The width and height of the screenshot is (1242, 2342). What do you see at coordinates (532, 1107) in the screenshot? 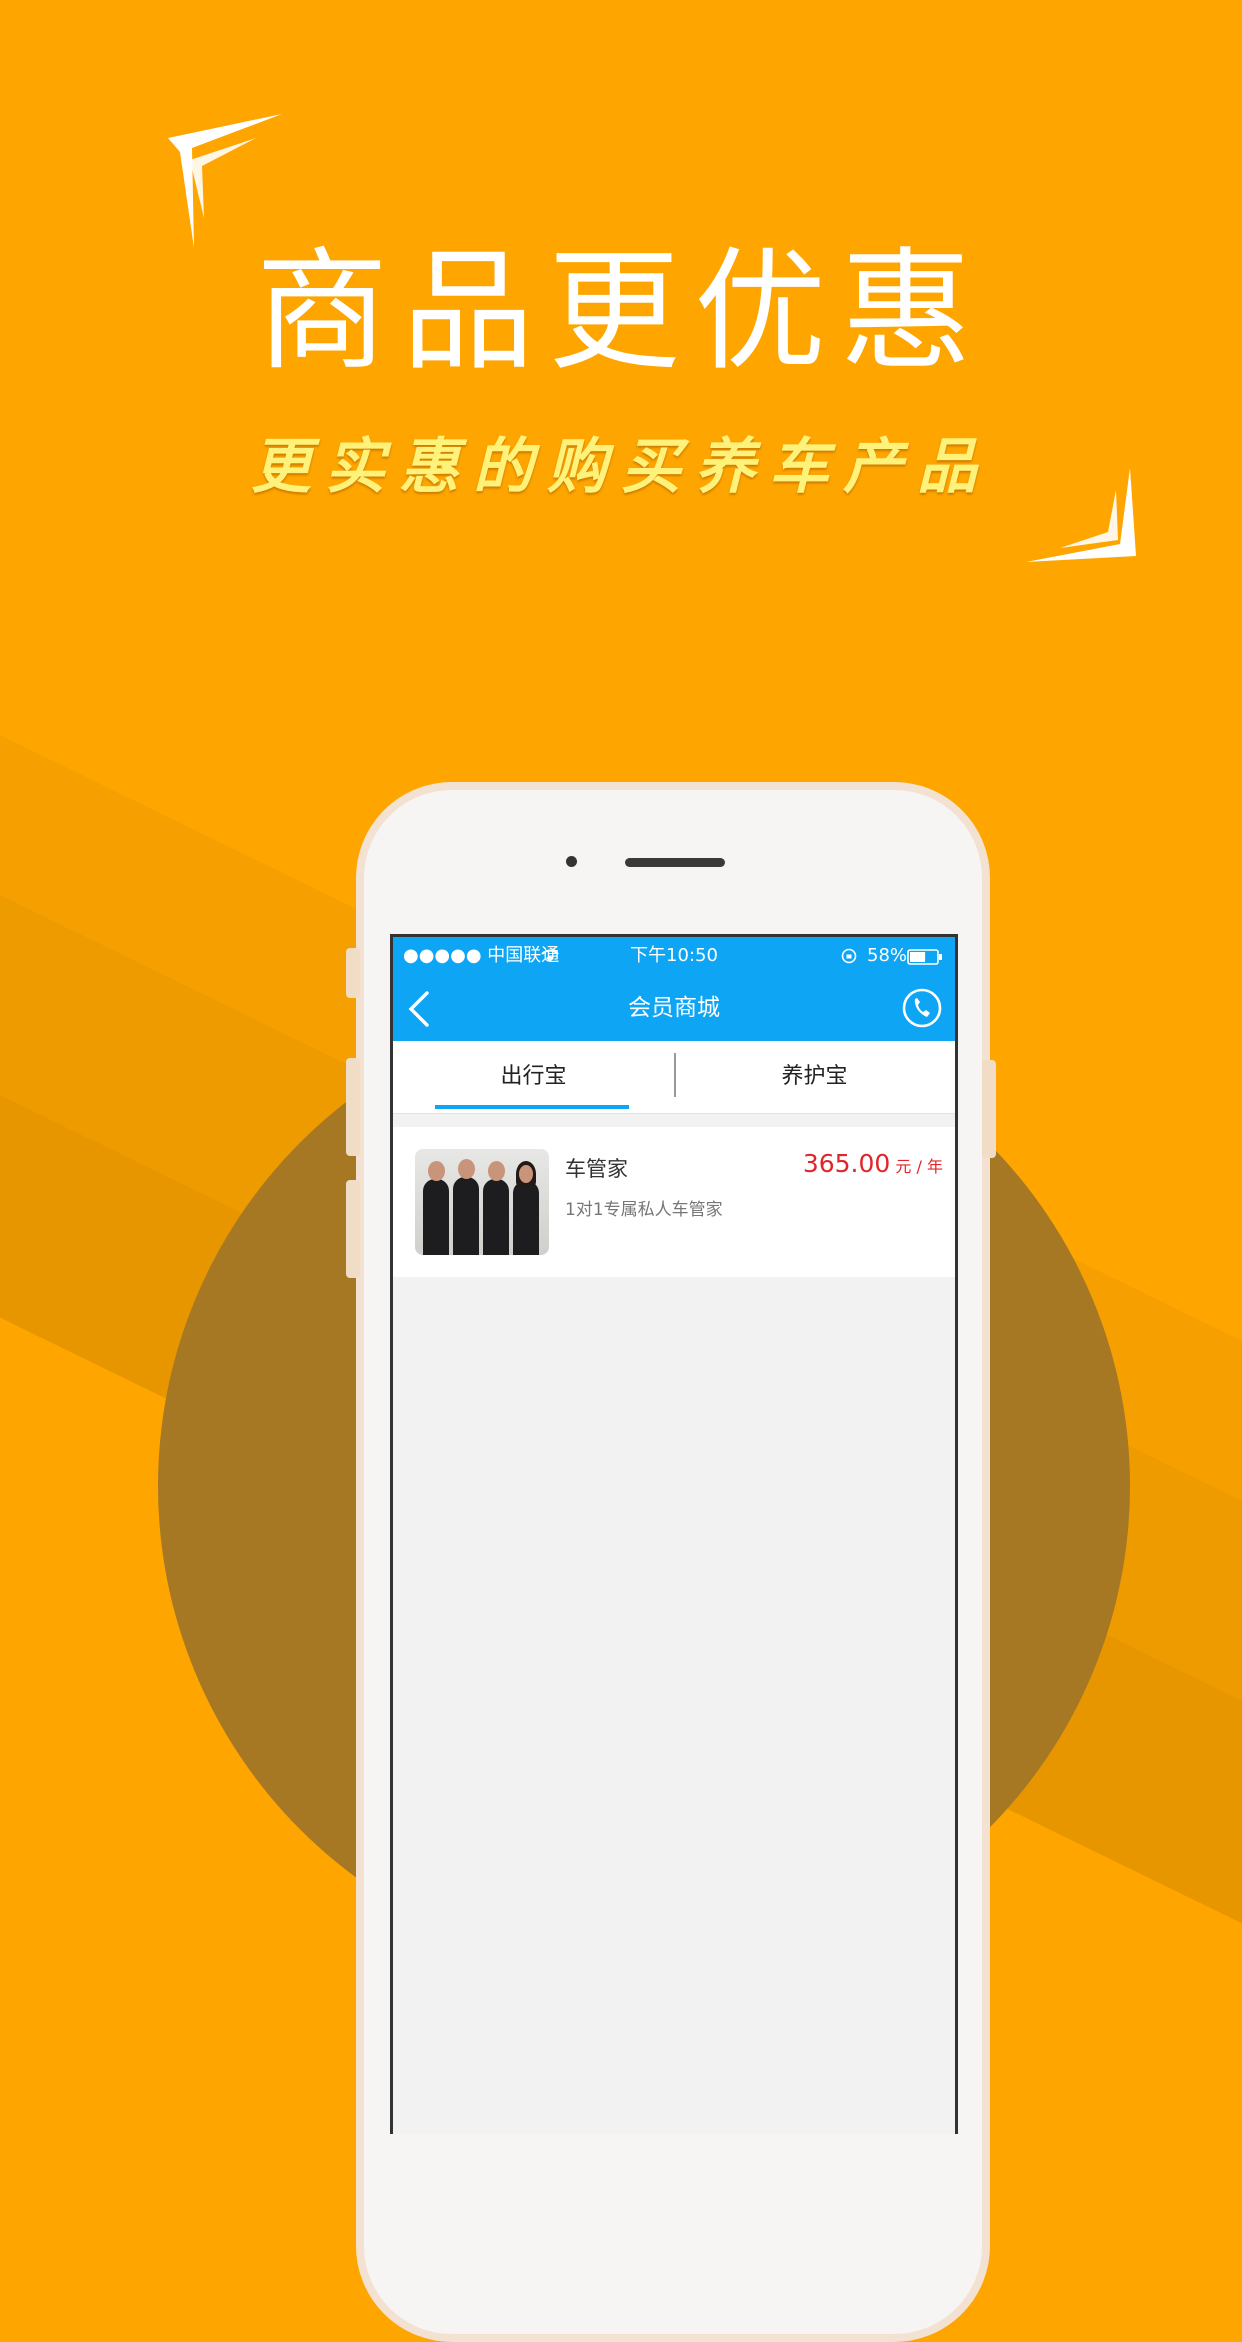
I see `tab-active-indicator` at bounding box center [532, 1107].